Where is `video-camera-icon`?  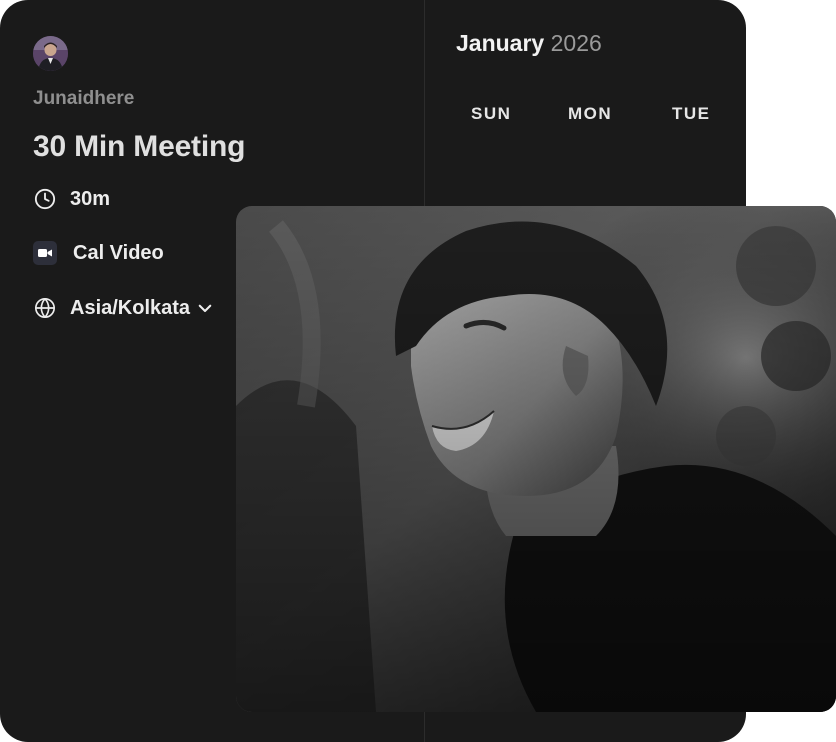 video-camera-icon is located at coordinates (45, 253).